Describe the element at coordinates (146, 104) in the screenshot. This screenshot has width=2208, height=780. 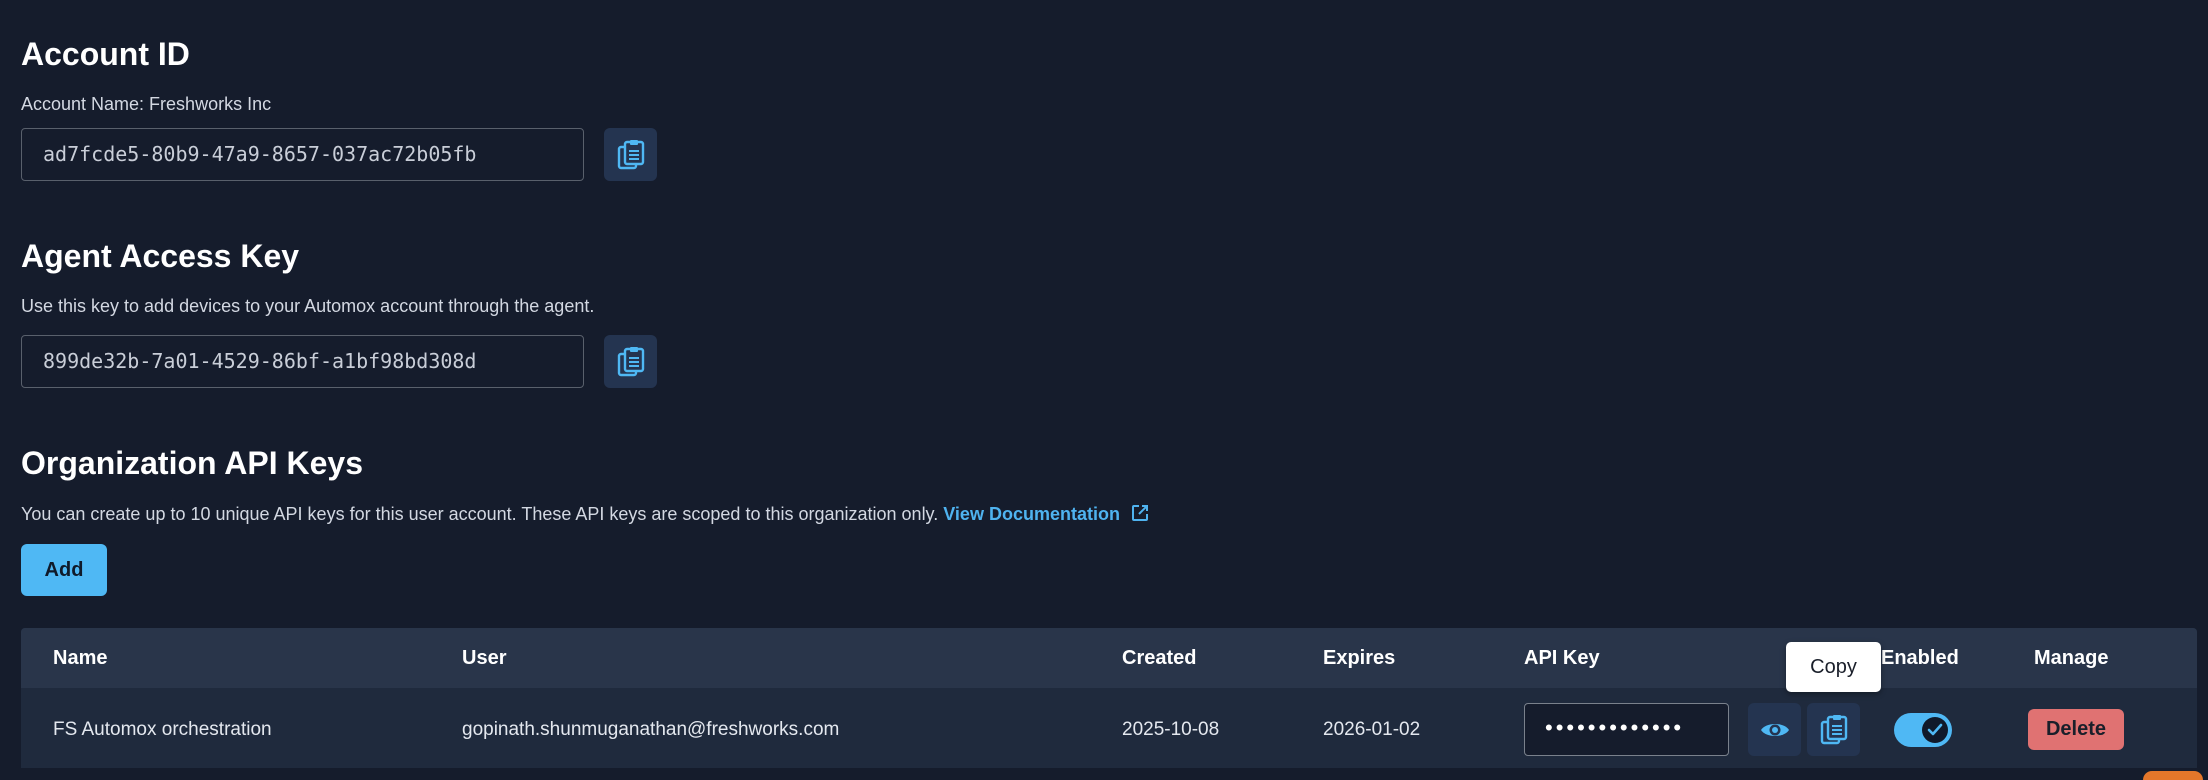
I see `account-name-label: Account Name: Freshworks Inc` at that location.